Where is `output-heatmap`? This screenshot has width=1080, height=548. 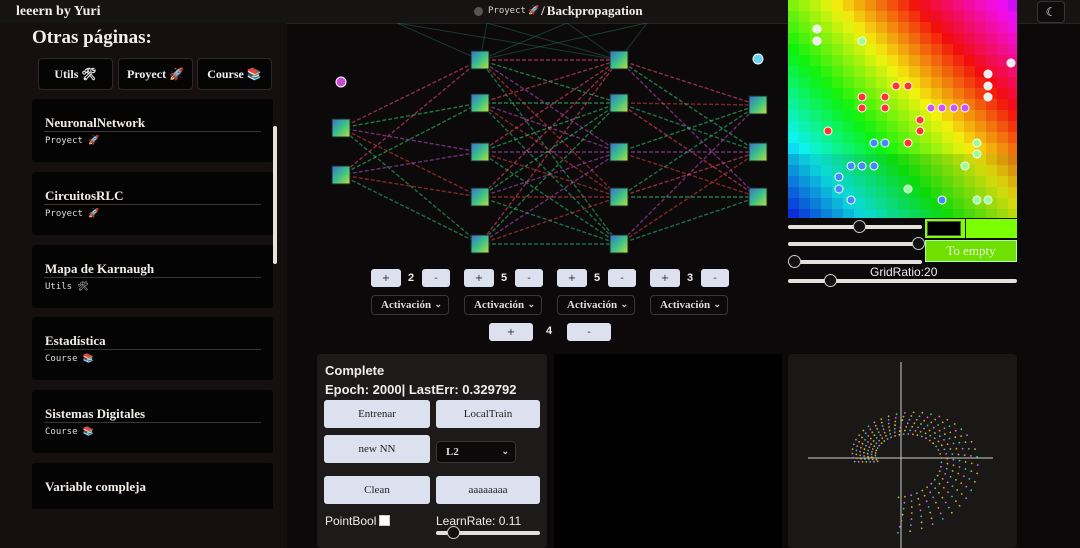
output-heatmap is located at coordinates (902, 109).